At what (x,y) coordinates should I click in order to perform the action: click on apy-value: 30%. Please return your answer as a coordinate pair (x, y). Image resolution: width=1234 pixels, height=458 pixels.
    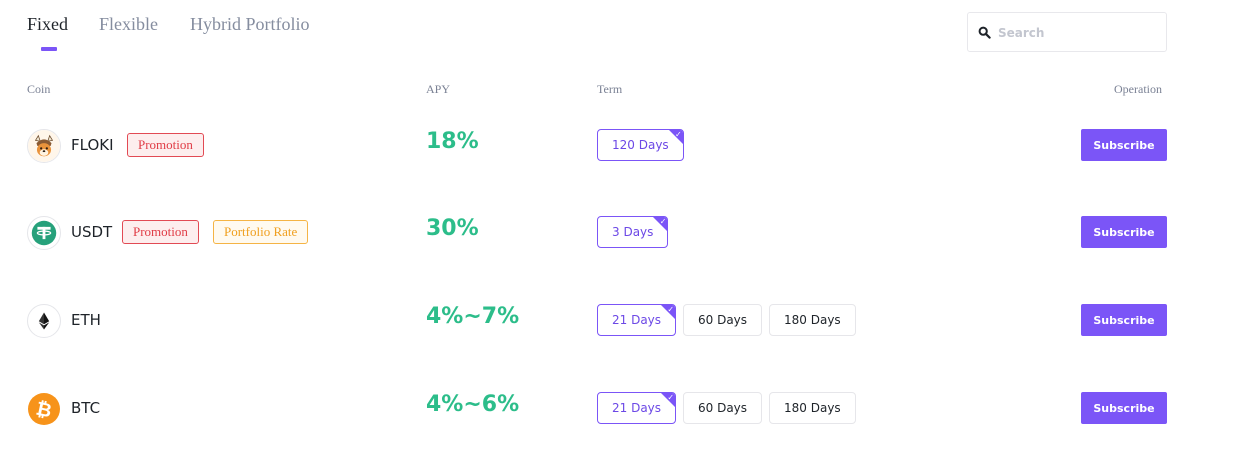
    Looking at the image, I should click on (452, 228).